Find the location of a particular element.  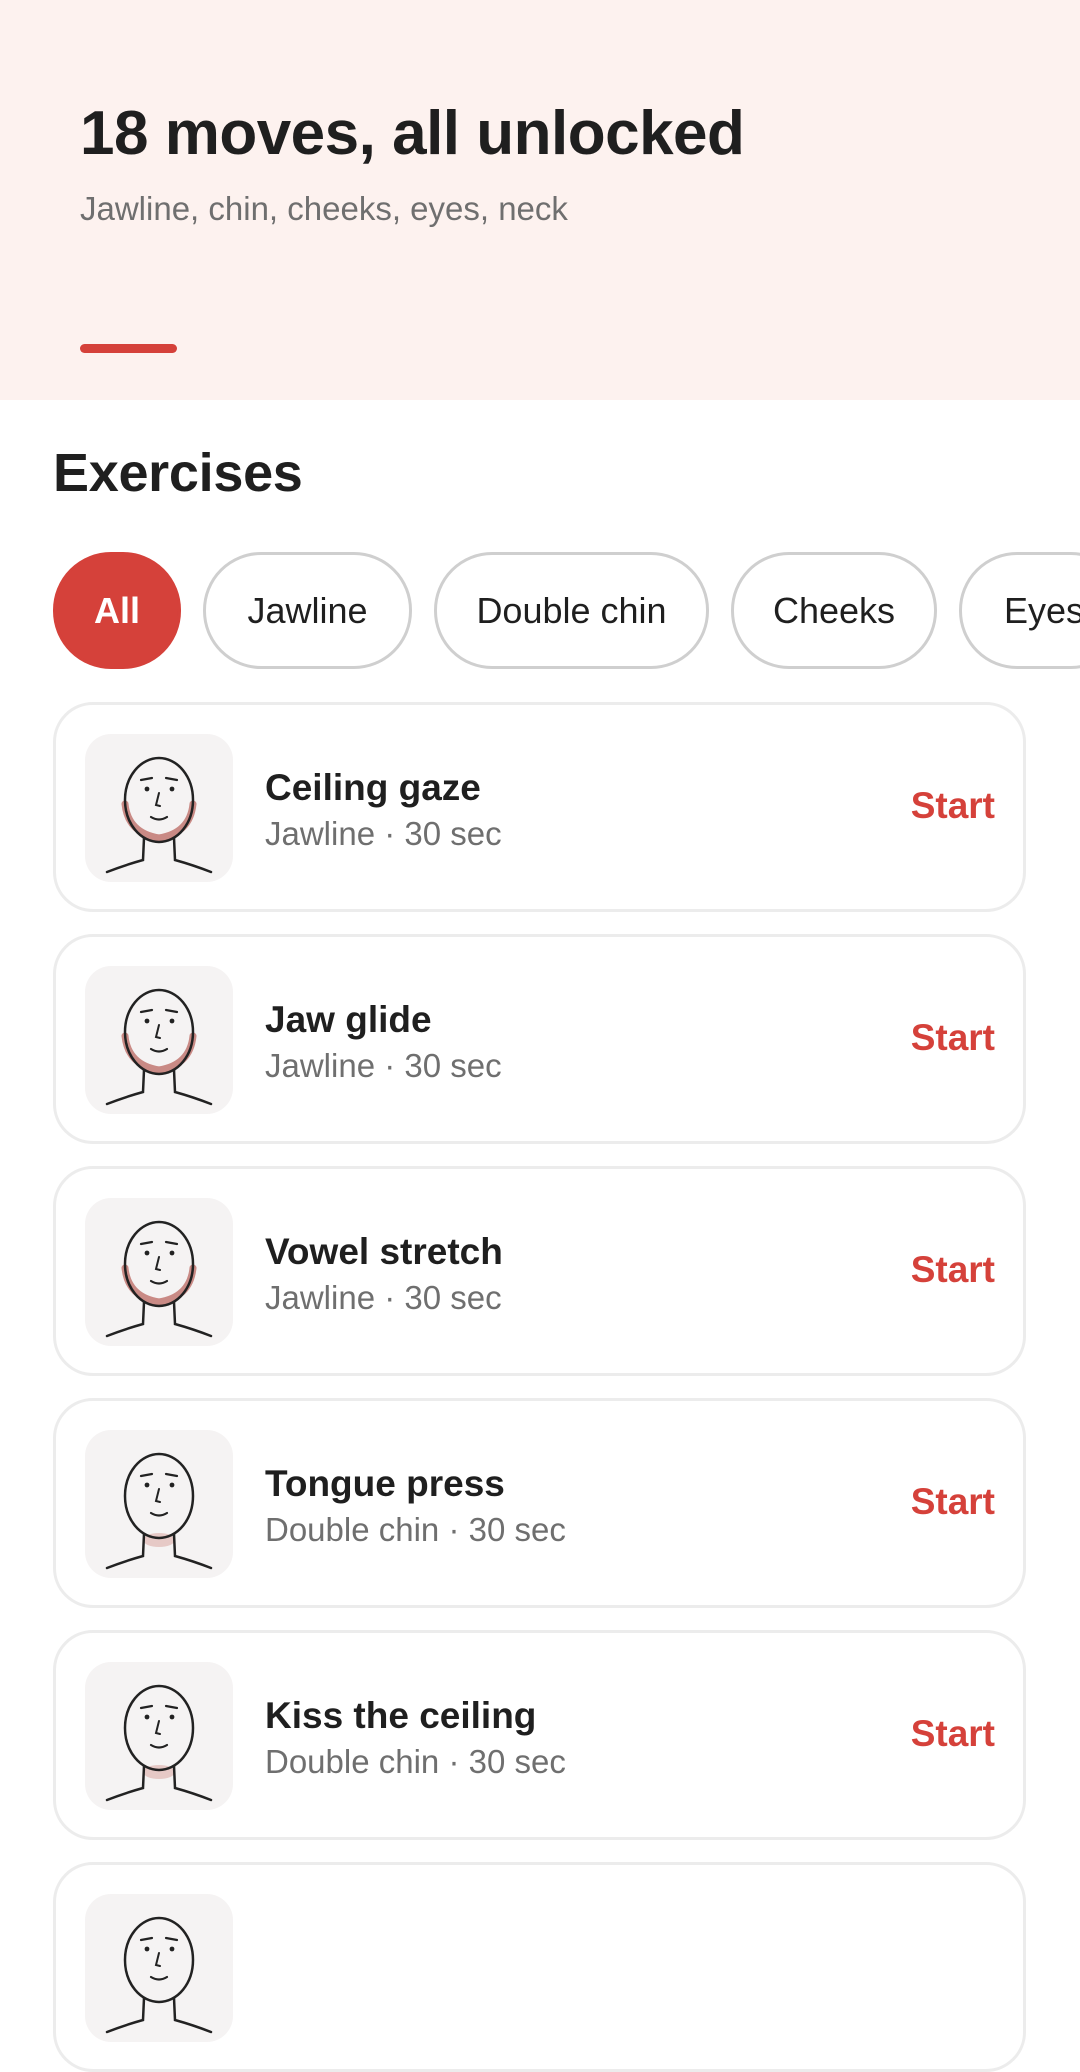

exercise-card: Tongue press Double chin · 30 sec Start is located at coordinates (539, 1503).